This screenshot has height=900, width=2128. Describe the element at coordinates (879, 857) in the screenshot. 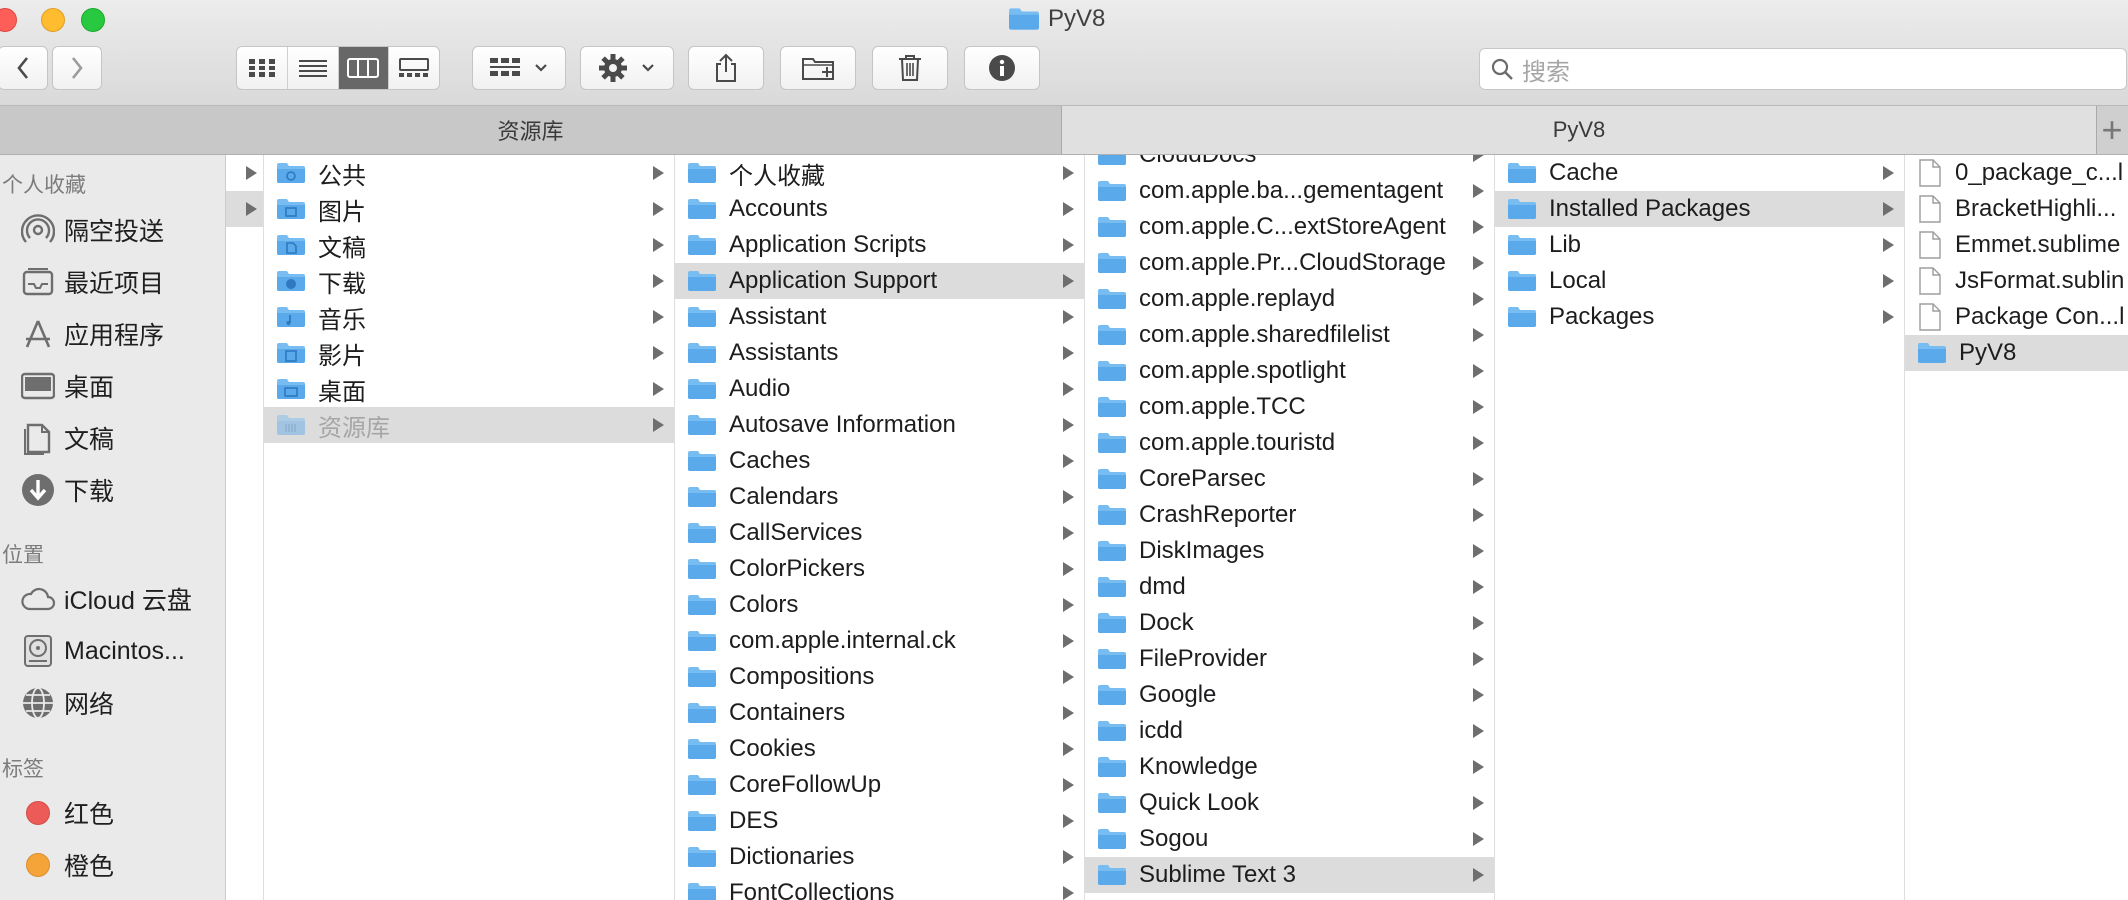

I see `list-item: Dictionaries` at that location.